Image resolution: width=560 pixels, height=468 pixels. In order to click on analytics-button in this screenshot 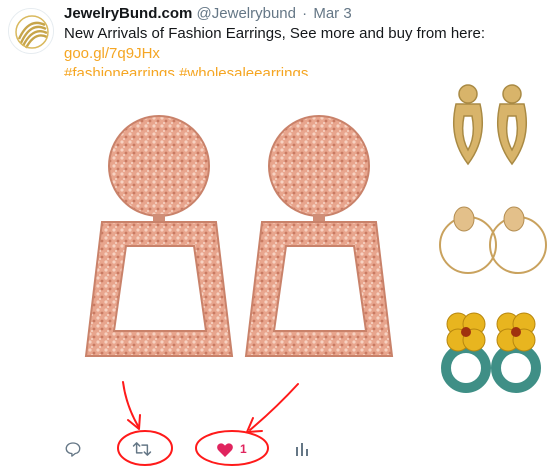, I will do `click(302, 449)`.